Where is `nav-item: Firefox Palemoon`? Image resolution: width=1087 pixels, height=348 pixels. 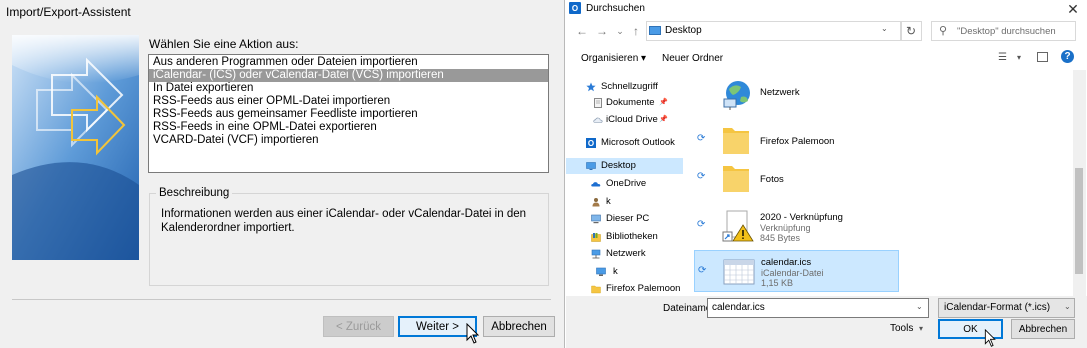 nav-item: Firefox Palemoon is located at coordinates (624, 288).